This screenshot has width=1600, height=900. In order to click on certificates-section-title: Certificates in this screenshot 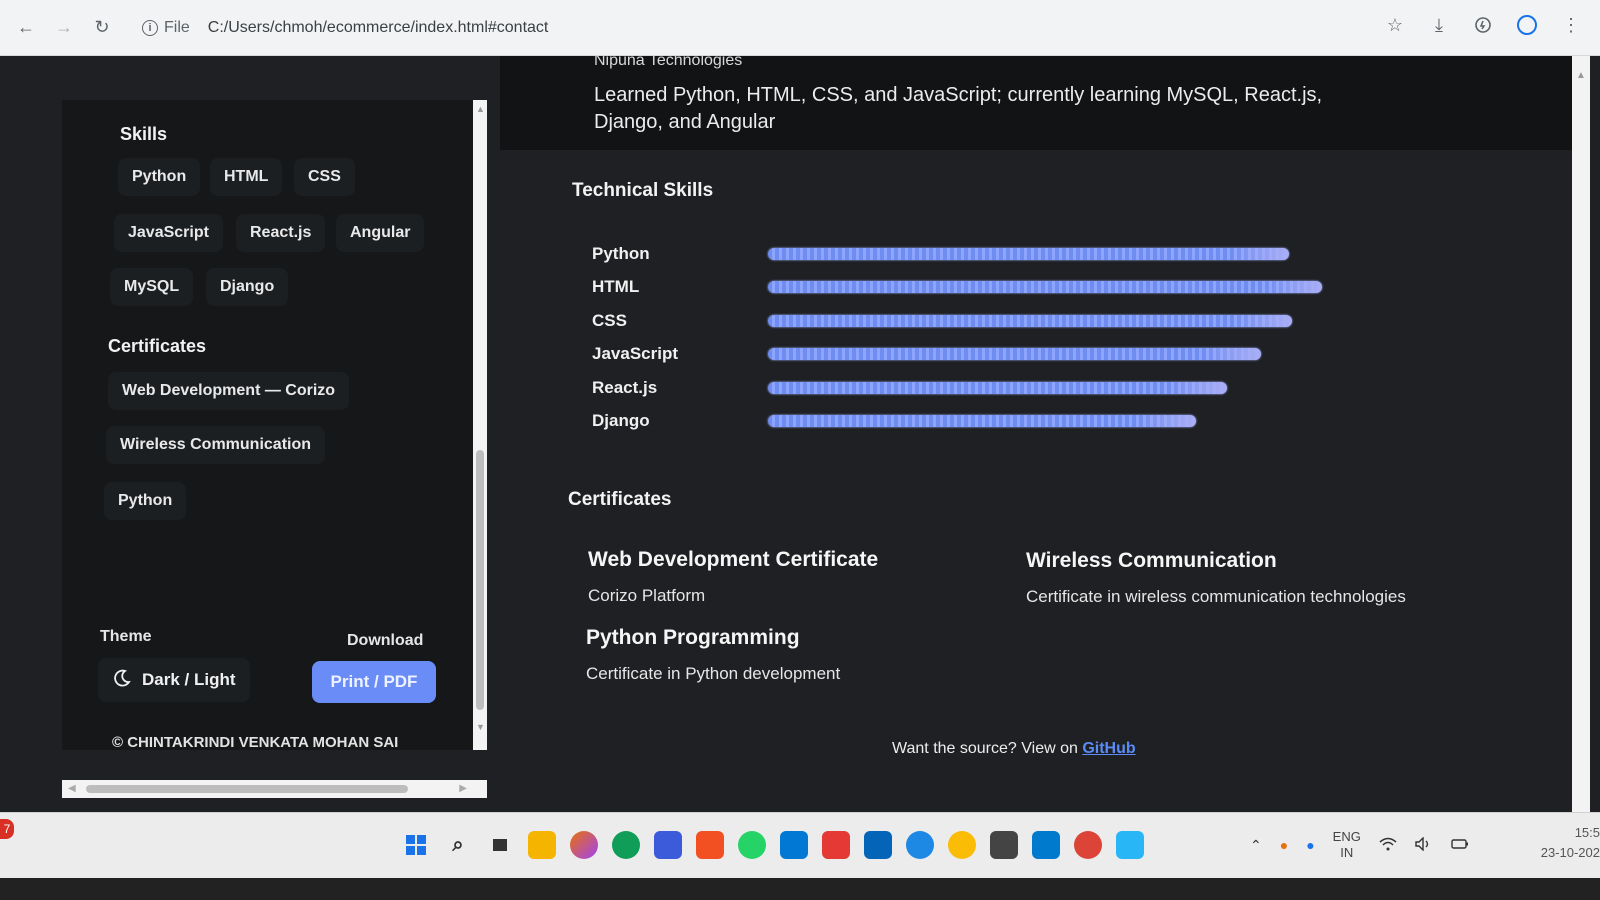, I will do `click(620, 499)`.